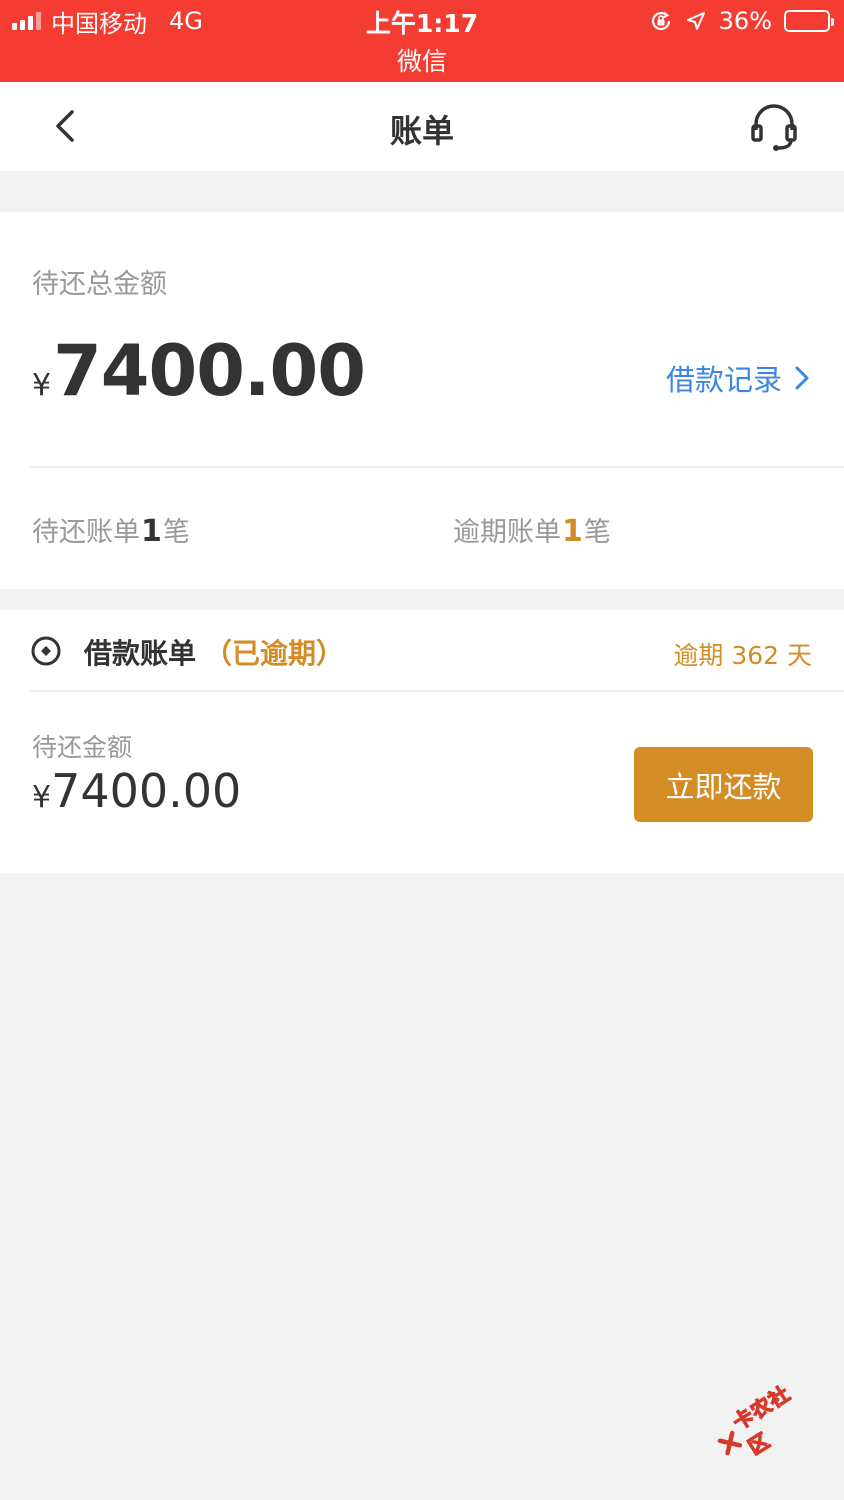  Describe the element at coordinates (421, 61) in the screenshot. I see `status-app-name: 微信` at that location.